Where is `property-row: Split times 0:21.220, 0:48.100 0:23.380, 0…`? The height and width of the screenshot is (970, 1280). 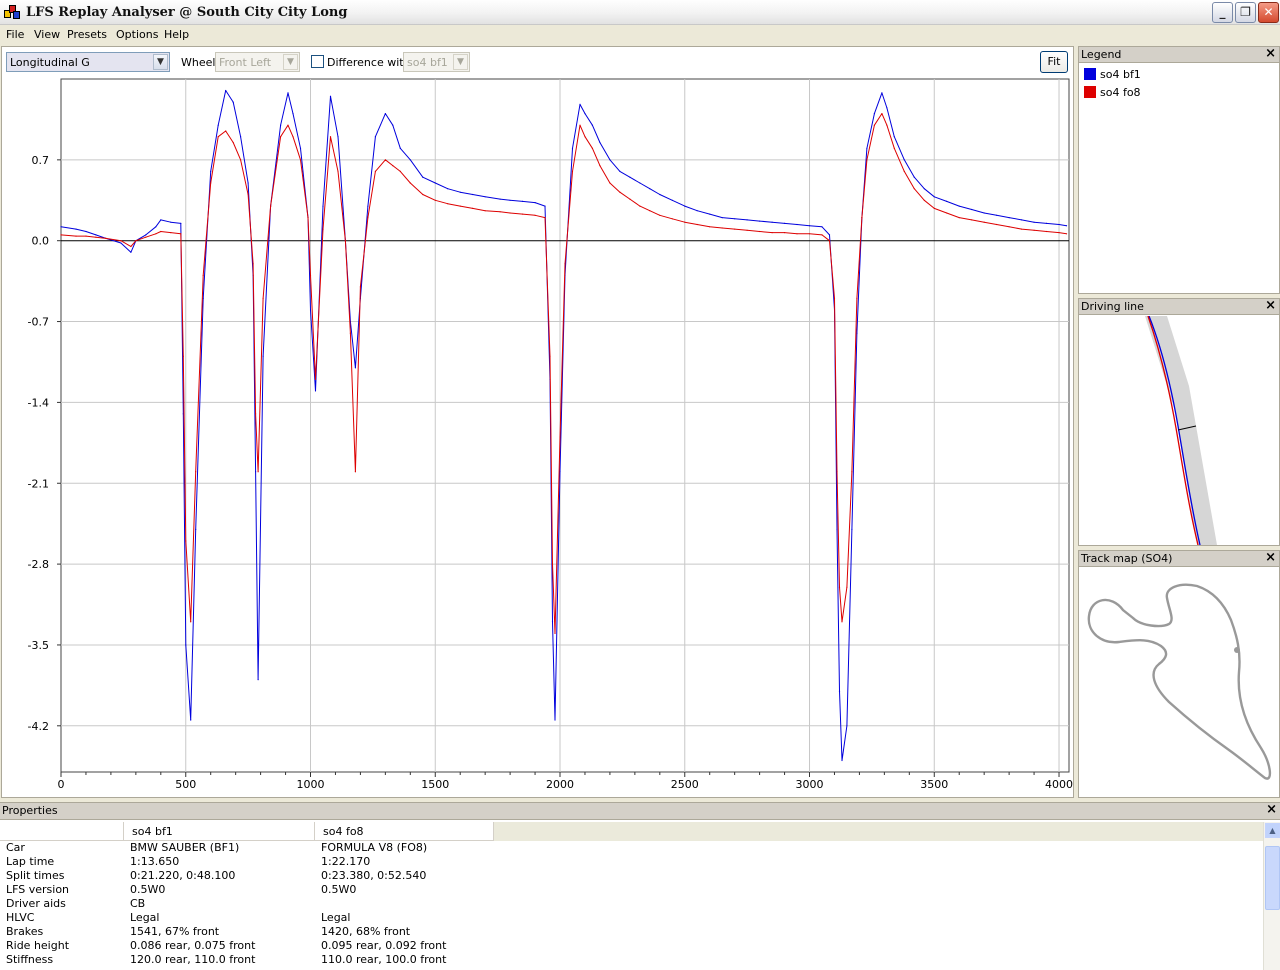 property-row: Split times 0:21.220, 0:48.100 0:23.380, 0… is located at coordinates (631, 876).